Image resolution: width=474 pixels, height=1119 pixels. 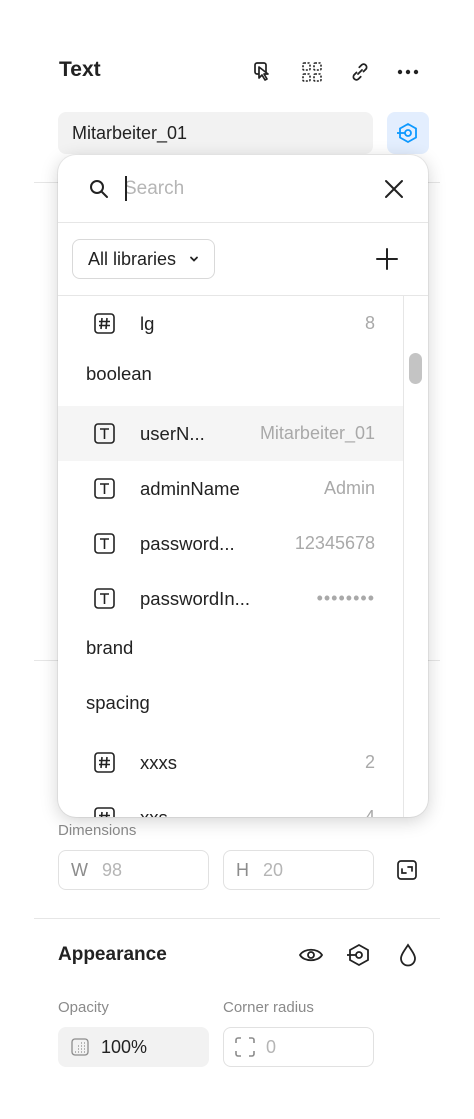 I want to click on variable-row: xxxs 2, so click(x=230, y=762).